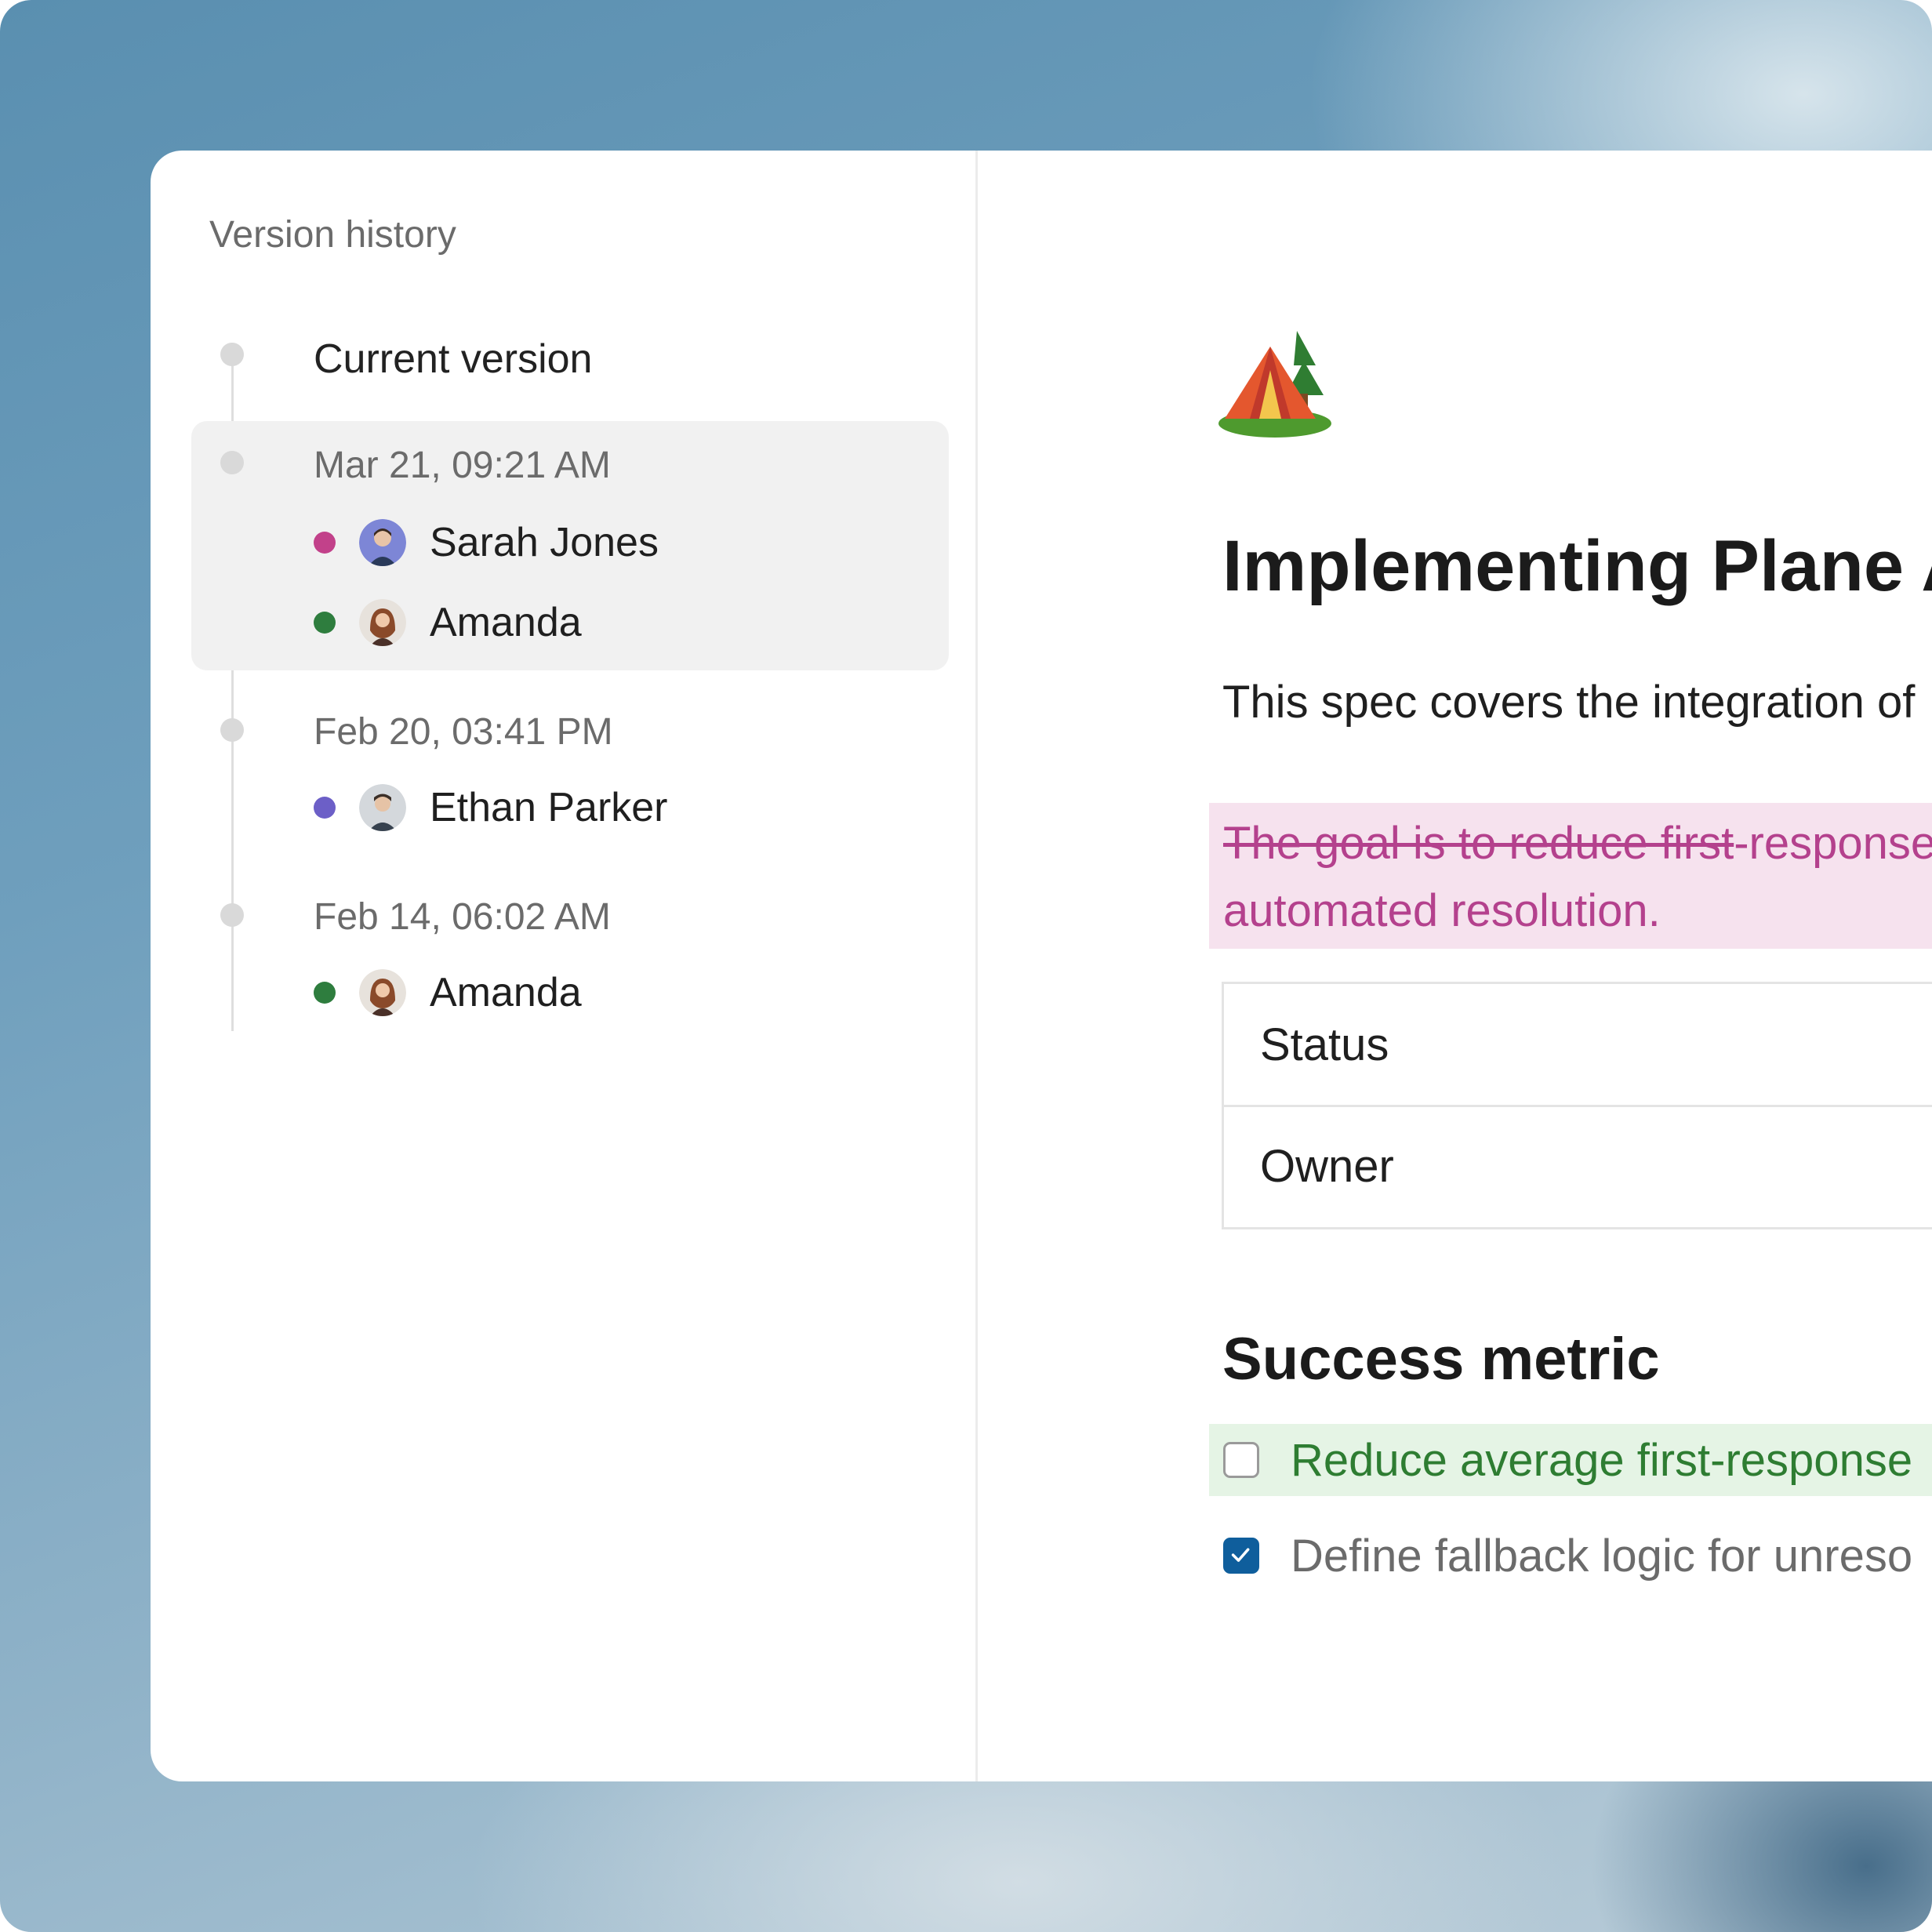 Image resolution: width=1932 pixels, height=1932 pixels. I want to click on property-label: Status, so click(1324, 1044).